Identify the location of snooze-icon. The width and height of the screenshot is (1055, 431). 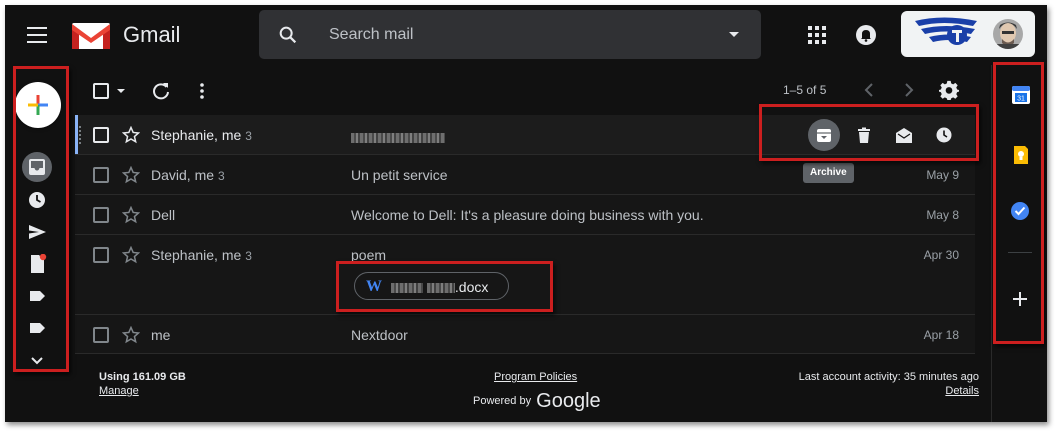
(944, 135).